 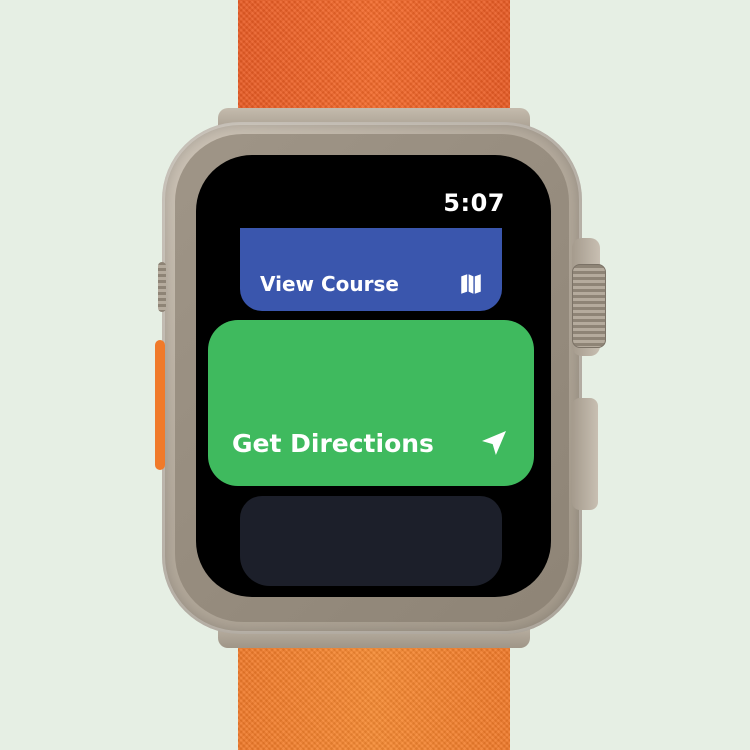 I want to click on map-icon, so click(x=471, y=284).